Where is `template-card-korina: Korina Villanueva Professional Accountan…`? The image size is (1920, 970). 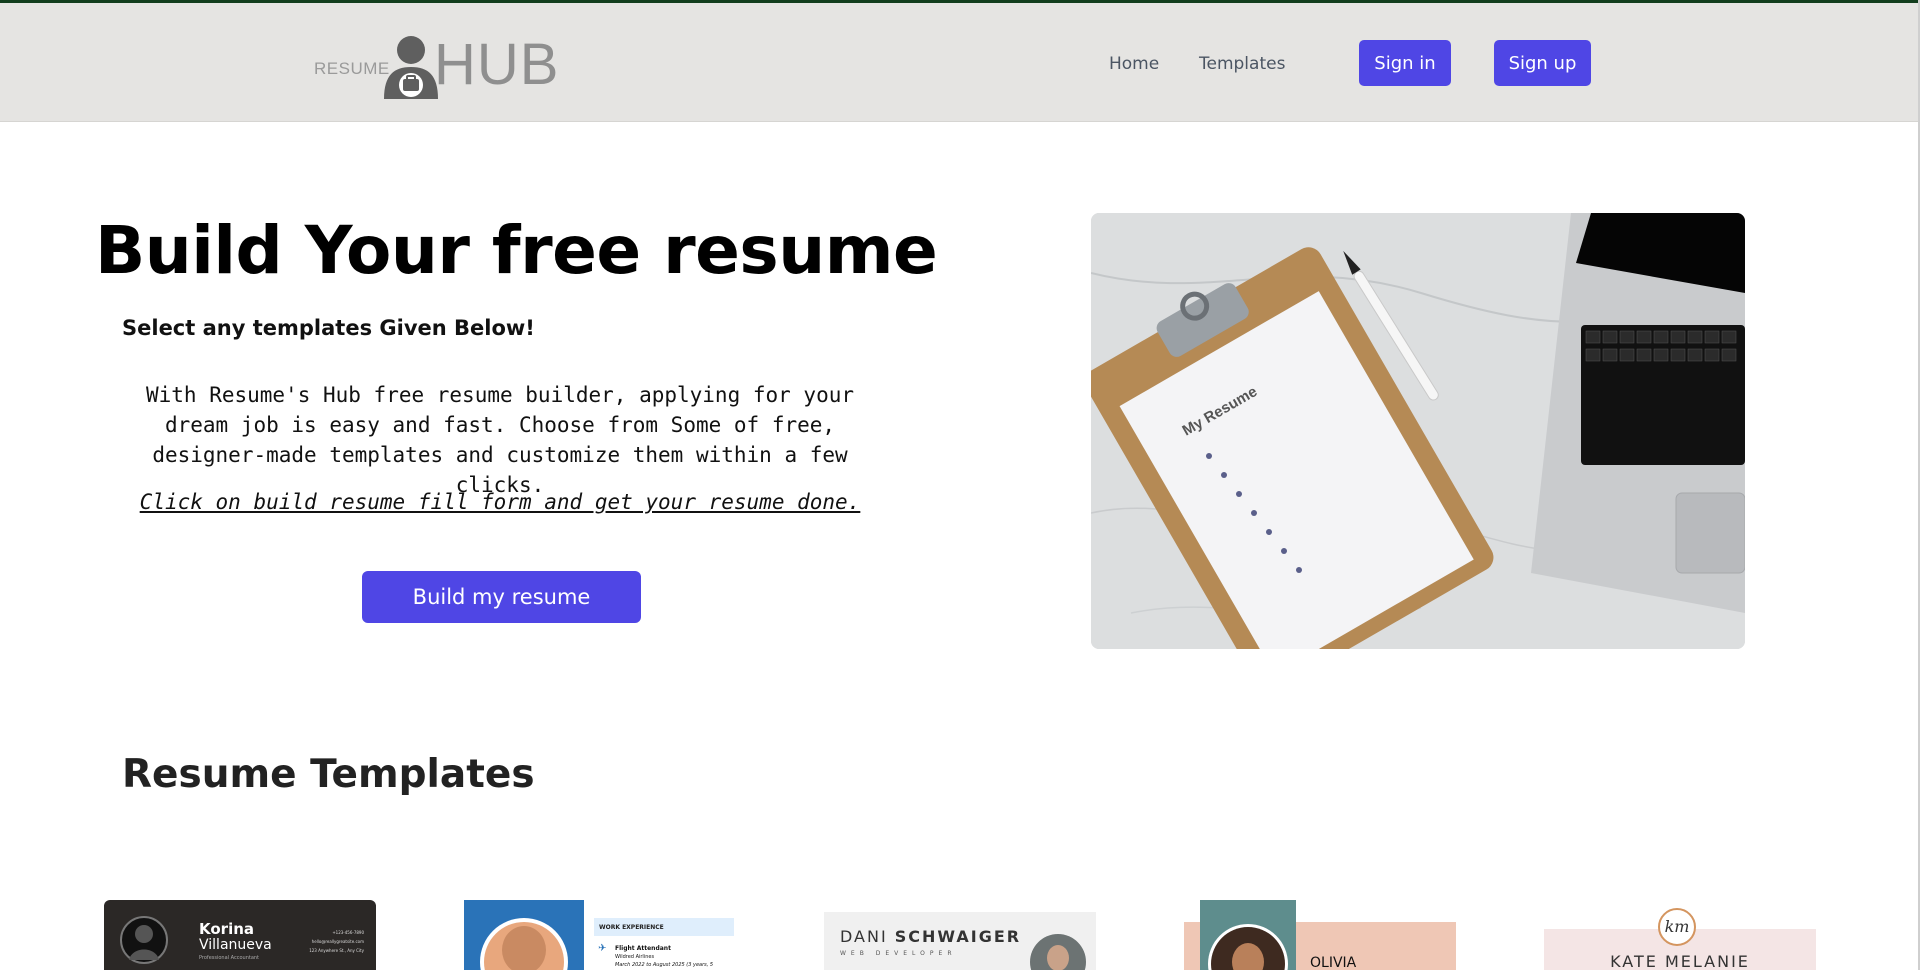 template-card-korina: Korina Villanueva Professional Accountan… is located at coordinates (240, 935).